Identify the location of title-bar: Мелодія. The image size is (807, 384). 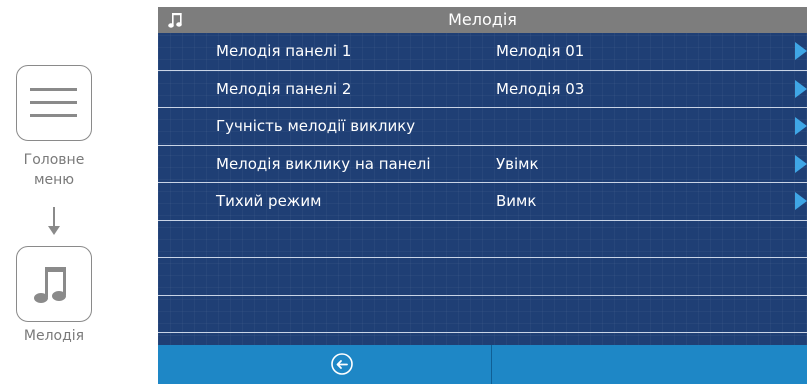
(482, 20).